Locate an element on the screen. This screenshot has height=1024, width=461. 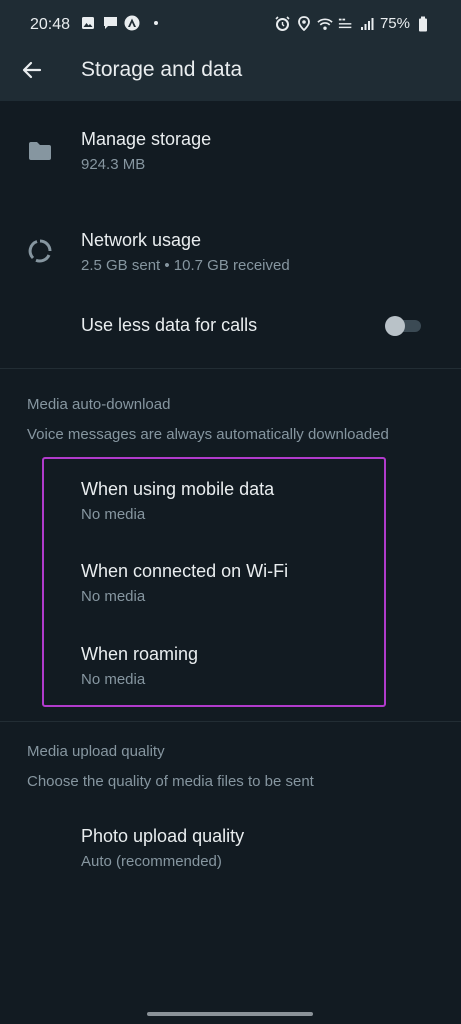
less-data-calls-toggle is located at coordinates (403, 326).